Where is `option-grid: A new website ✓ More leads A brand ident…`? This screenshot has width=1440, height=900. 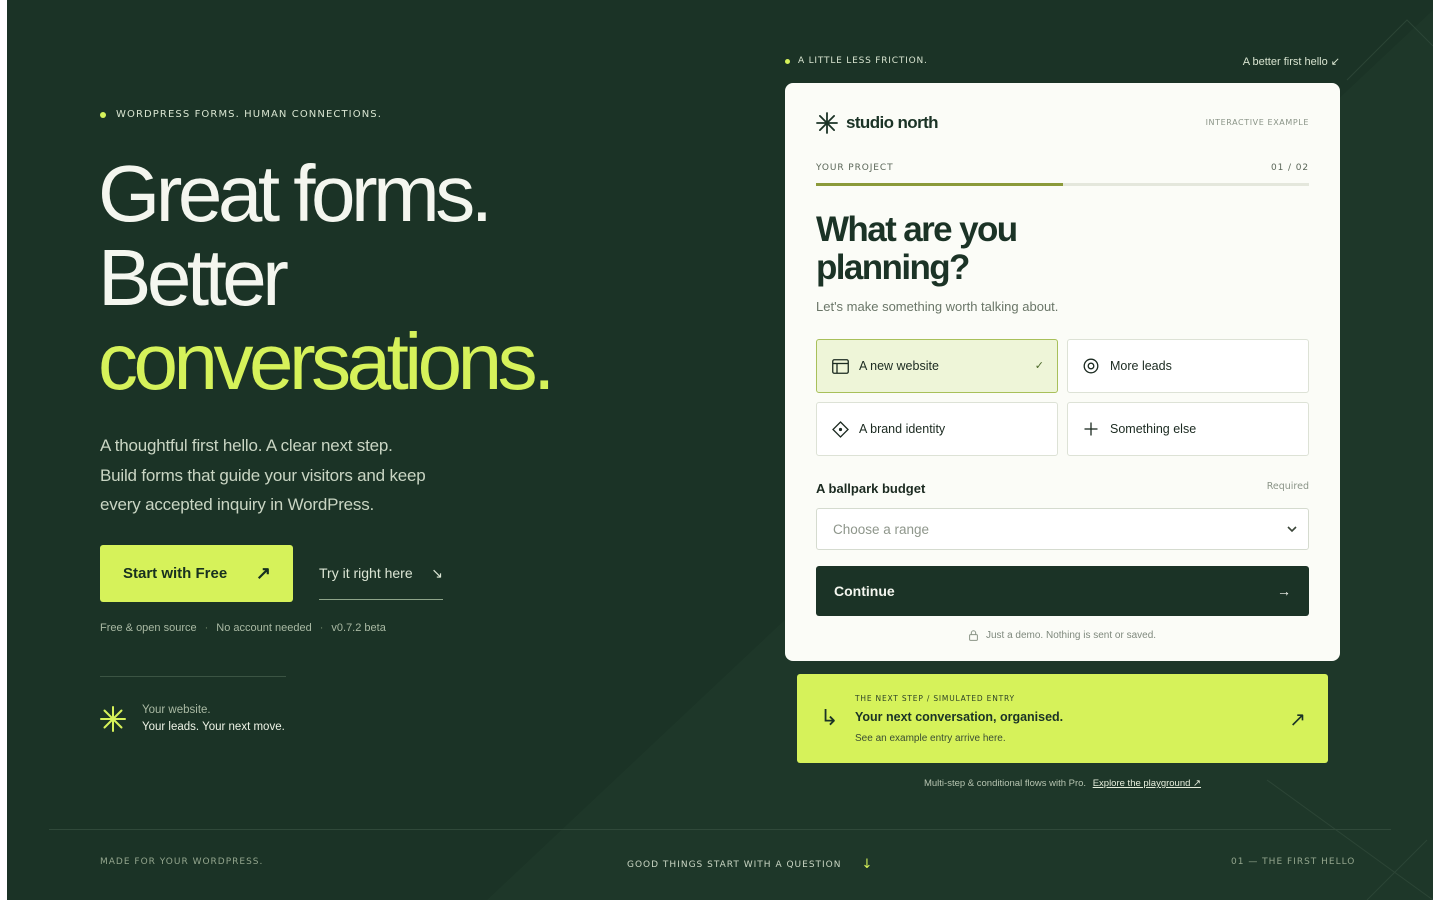 option-grid: A new website ✓ More leads A brand ident… is located at coordinates (1062, 397).